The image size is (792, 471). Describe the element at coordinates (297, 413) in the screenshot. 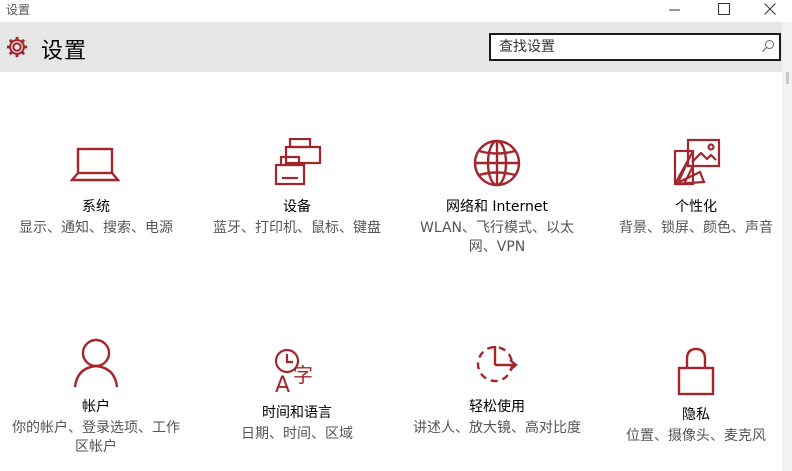

I see `tile-time-language-title: 时间和语言` at that location.